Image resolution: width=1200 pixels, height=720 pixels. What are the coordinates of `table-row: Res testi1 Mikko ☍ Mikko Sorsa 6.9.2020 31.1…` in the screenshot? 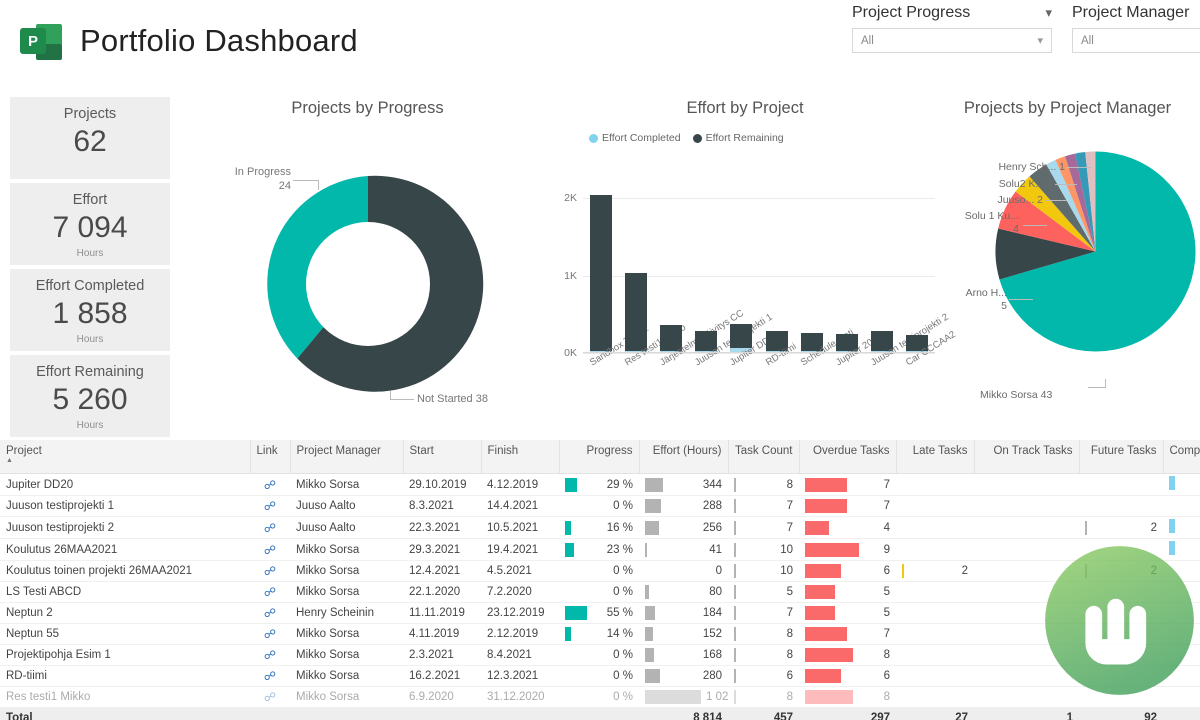 It's located at (600, 697).